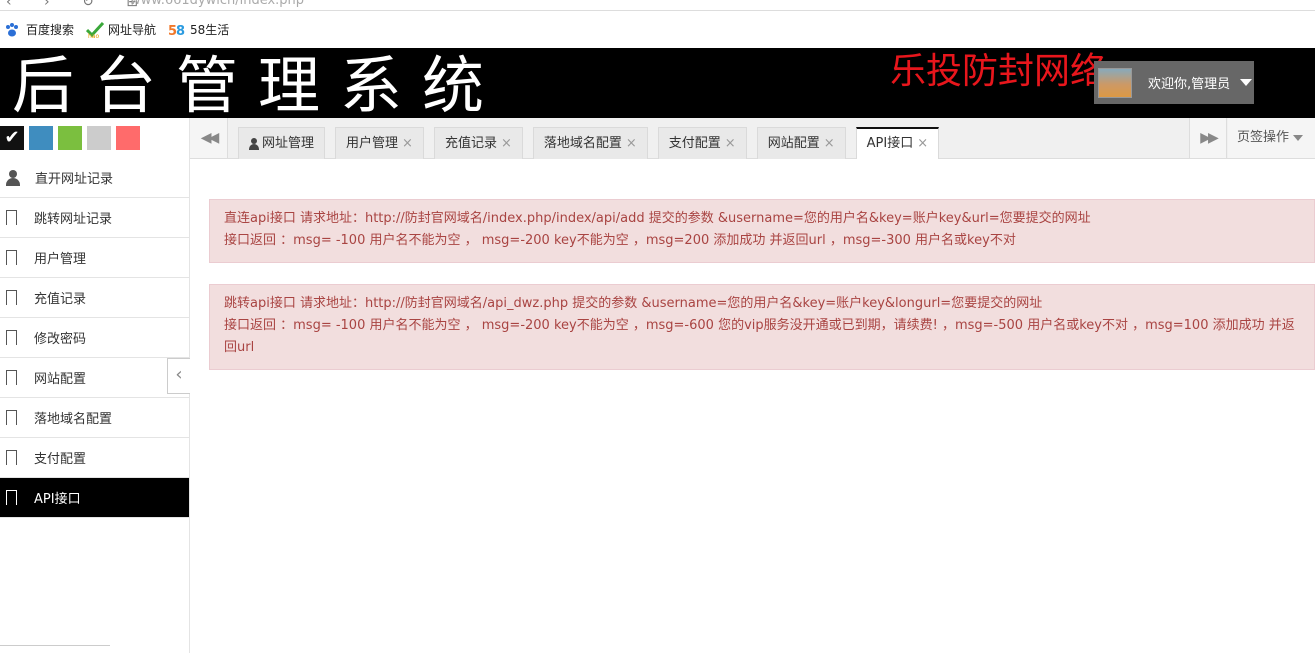  Describe the element at coordinates (60, 339) in the screenshot. I see `sidebar-item-label: 修改密码` at that location.